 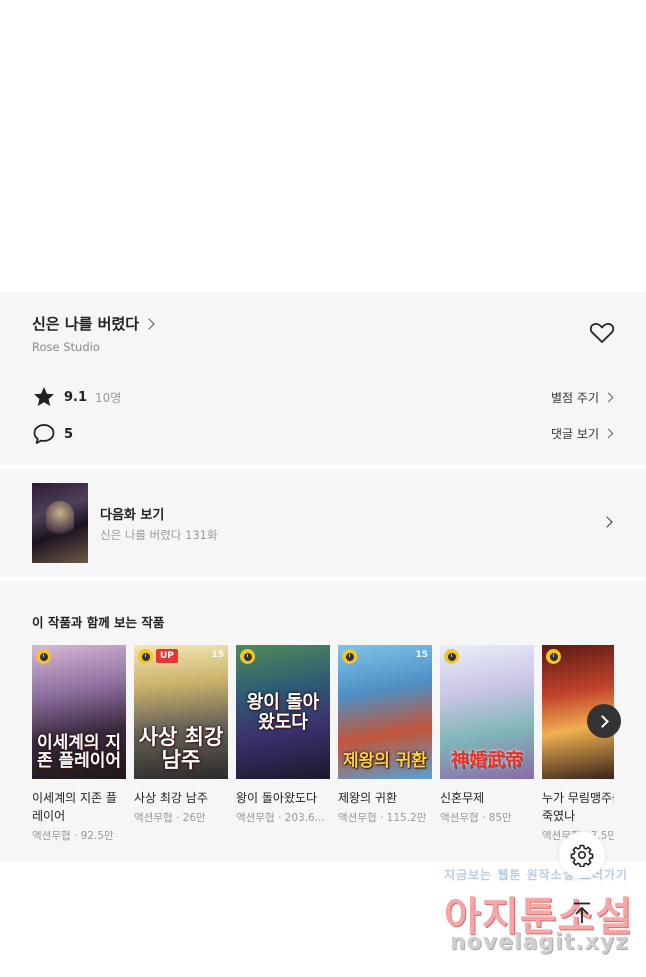 I want to click on view-comments-label: 댓글 보기, so click(x=575, y=434).